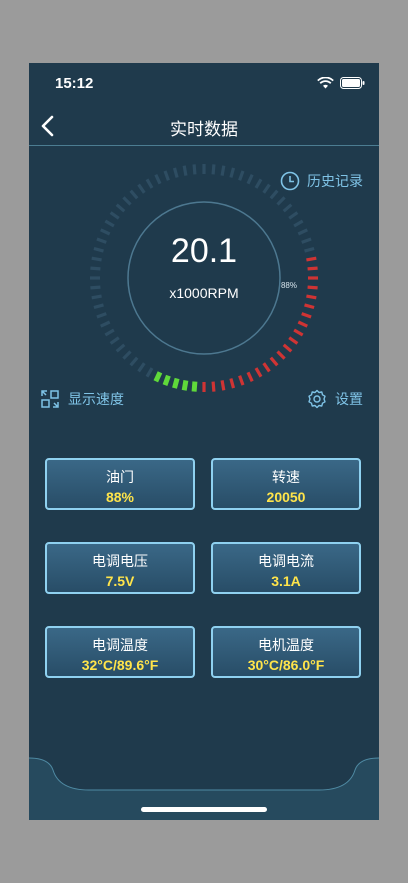 This screenshot has height=883, width=408. What do you see at coordinates (120, 581) in the screenshot?
I see `card-value: 7.5V` at bounding box center [120, 581].